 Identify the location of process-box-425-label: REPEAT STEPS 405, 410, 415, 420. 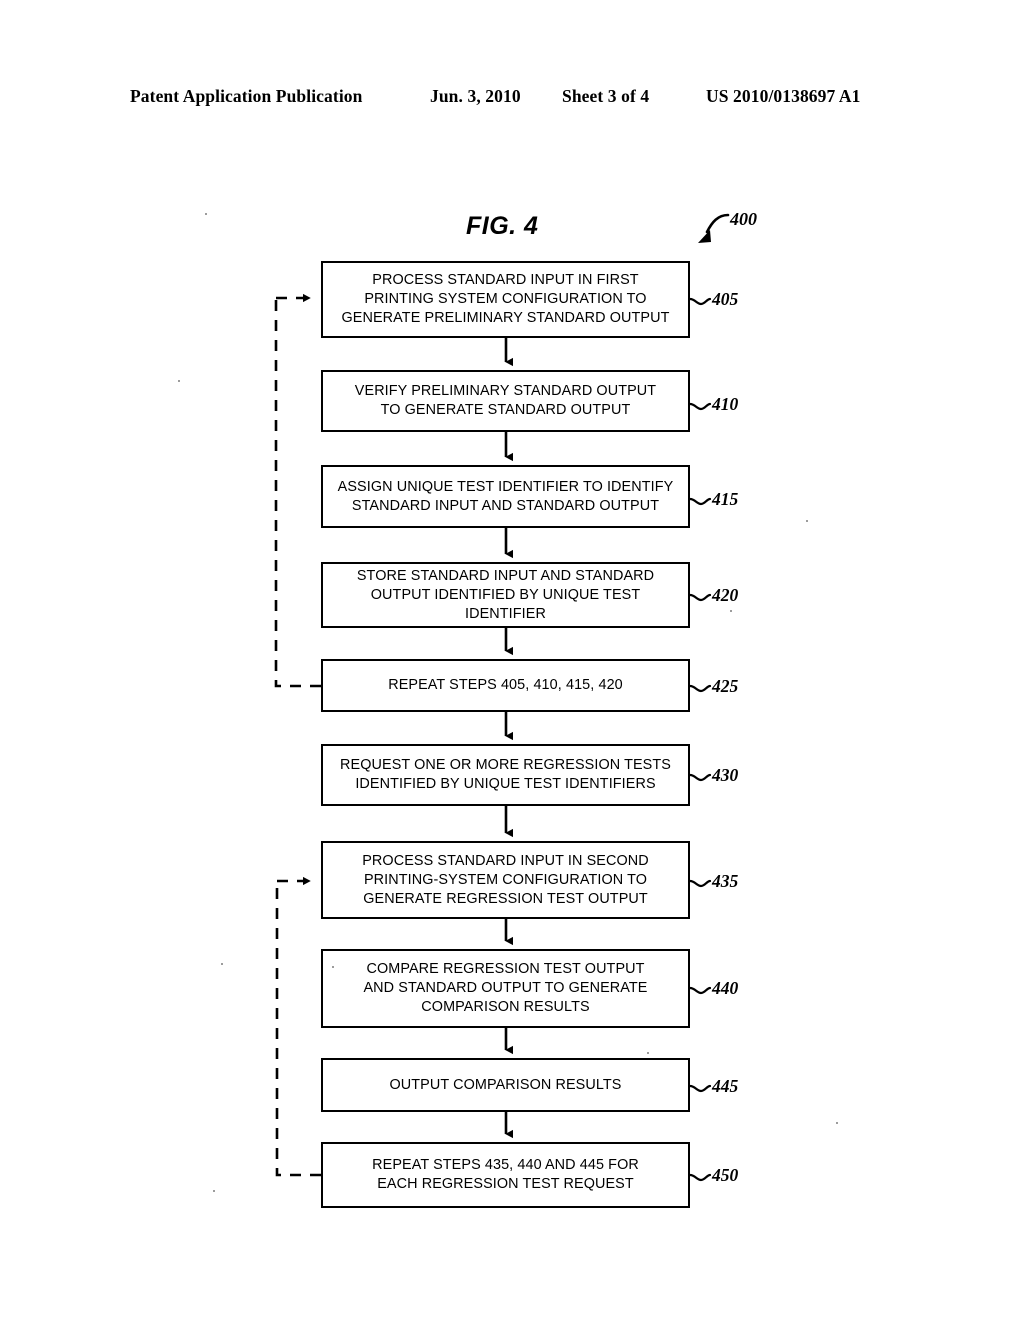
(505, 685).